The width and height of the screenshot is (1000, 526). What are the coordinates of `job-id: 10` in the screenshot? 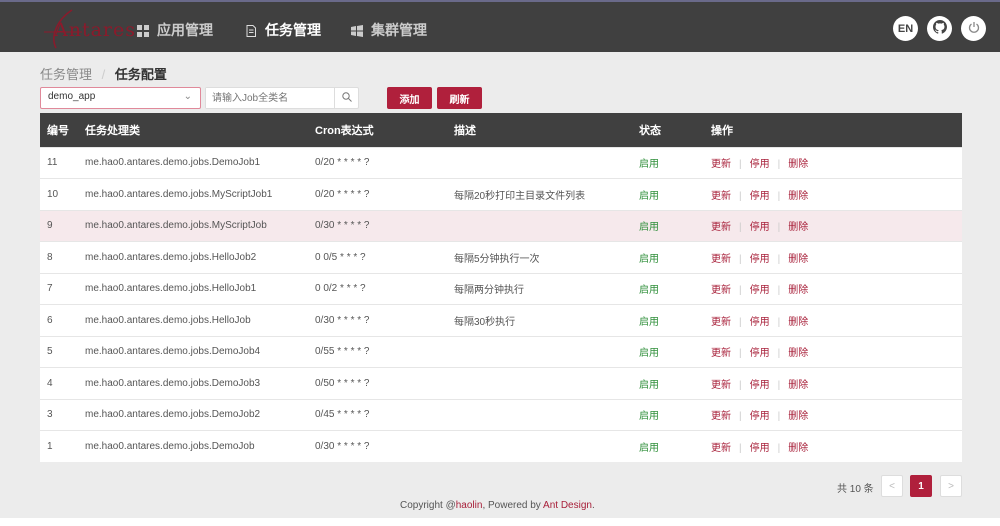 It's located at (62, 194).